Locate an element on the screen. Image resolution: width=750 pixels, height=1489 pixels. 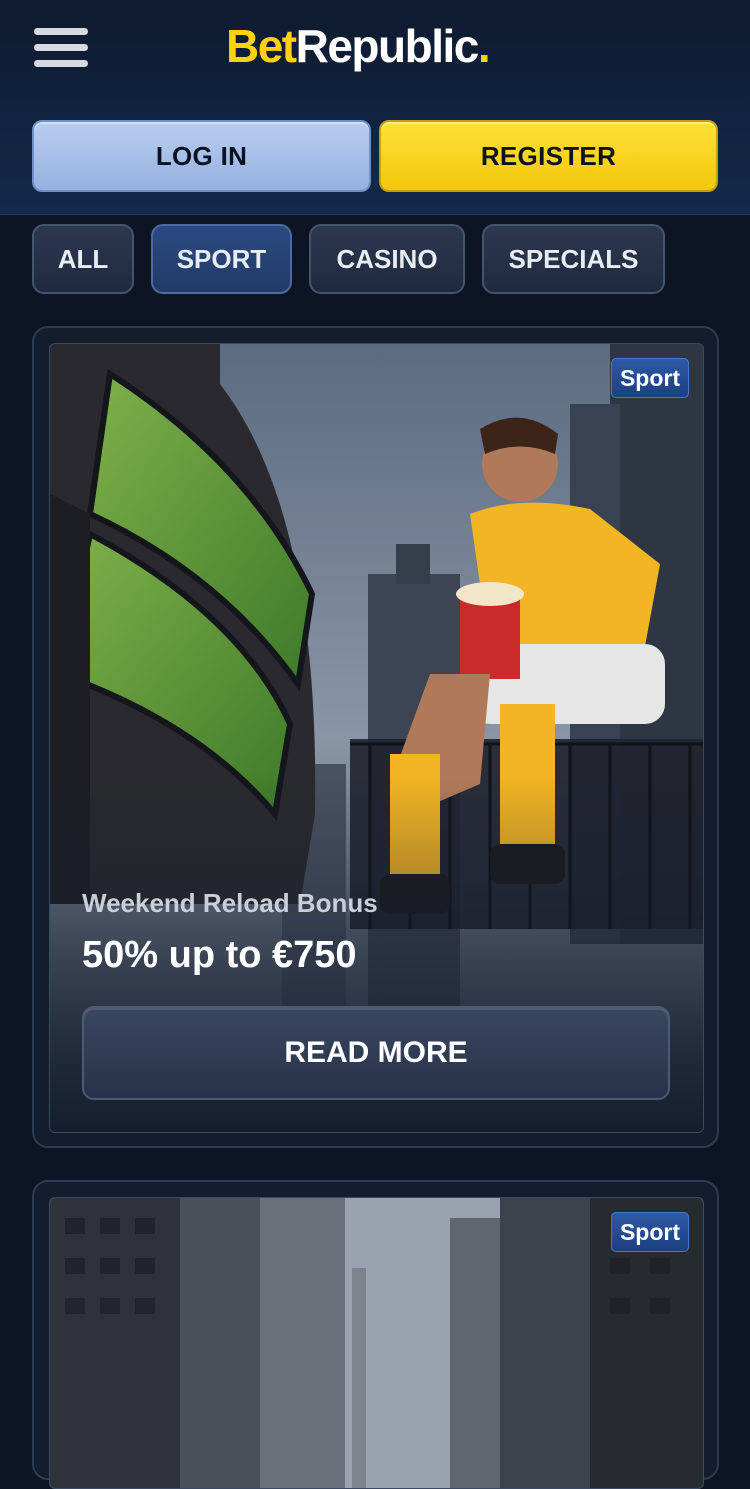
promo-subtitle: Weekend Reload Bonus is located at coordinates (230, 903).